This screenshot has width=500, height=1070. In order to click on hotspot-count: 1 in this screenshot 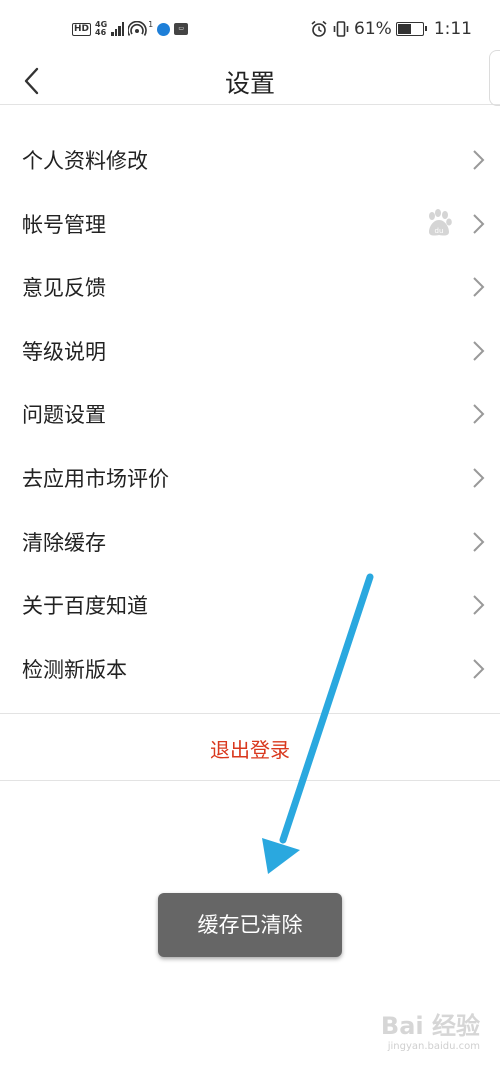, I will do `click(151, 24)`.